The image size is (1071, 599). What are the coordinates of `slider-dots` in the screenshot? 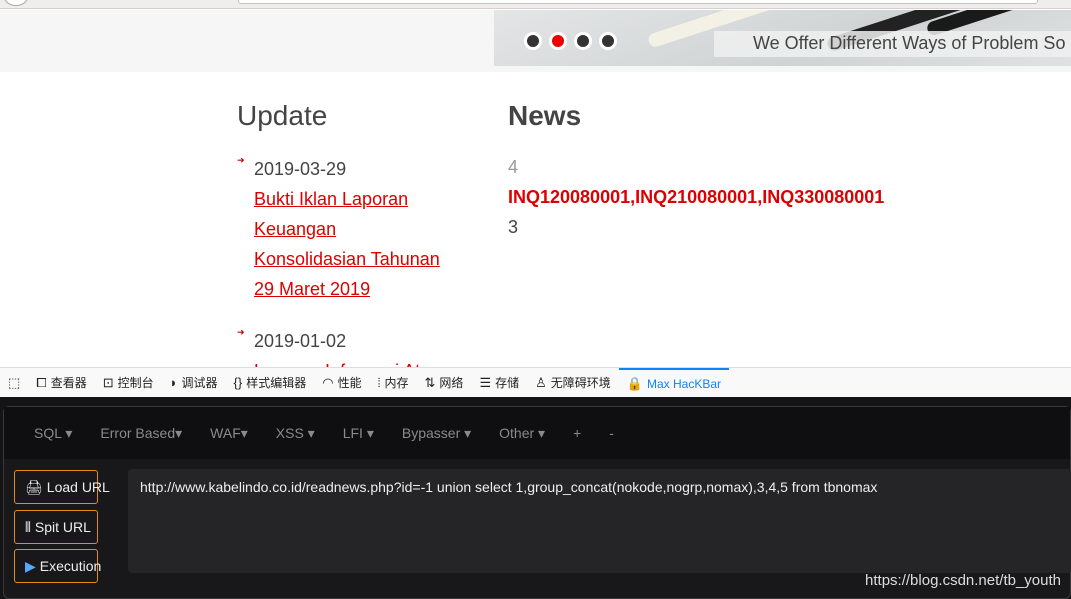 It's located at (570, 41).